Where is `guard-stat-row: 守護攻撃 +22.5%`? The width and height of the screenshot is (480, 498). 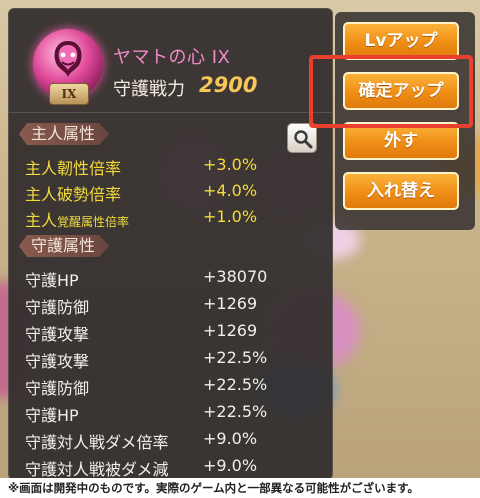
guard-stat-row: 守護攻撃 +22.5% is located at coordinates (175, 359).